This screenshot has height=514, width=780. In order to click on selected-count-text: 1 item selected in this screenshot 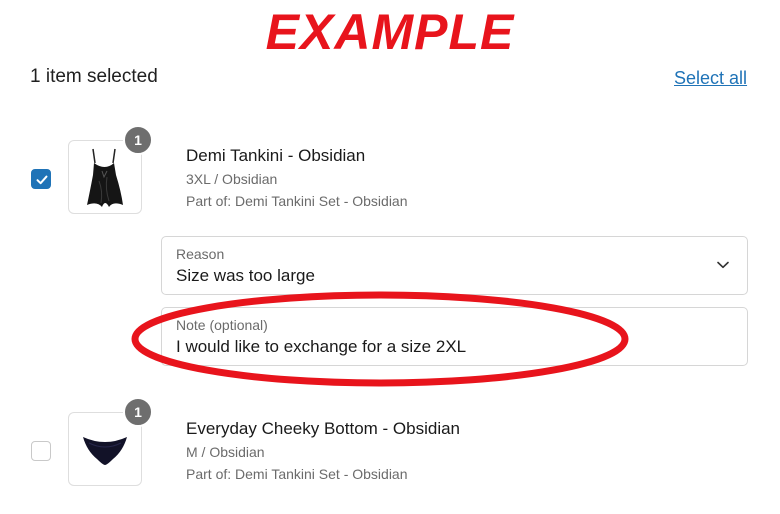, I will do `click(94, 76)`.